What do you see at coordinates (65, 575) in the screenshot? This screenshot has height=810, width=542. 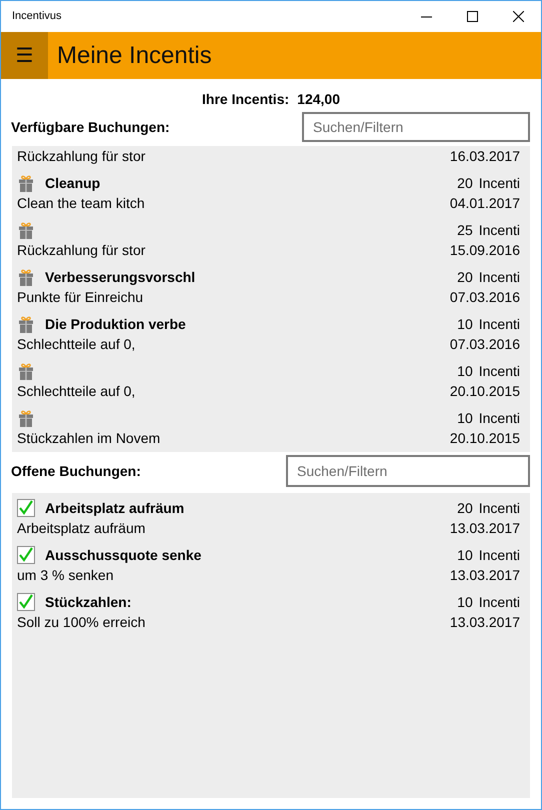 I see `booking-description: um 3 % senken` at bounding box center [65, 575].